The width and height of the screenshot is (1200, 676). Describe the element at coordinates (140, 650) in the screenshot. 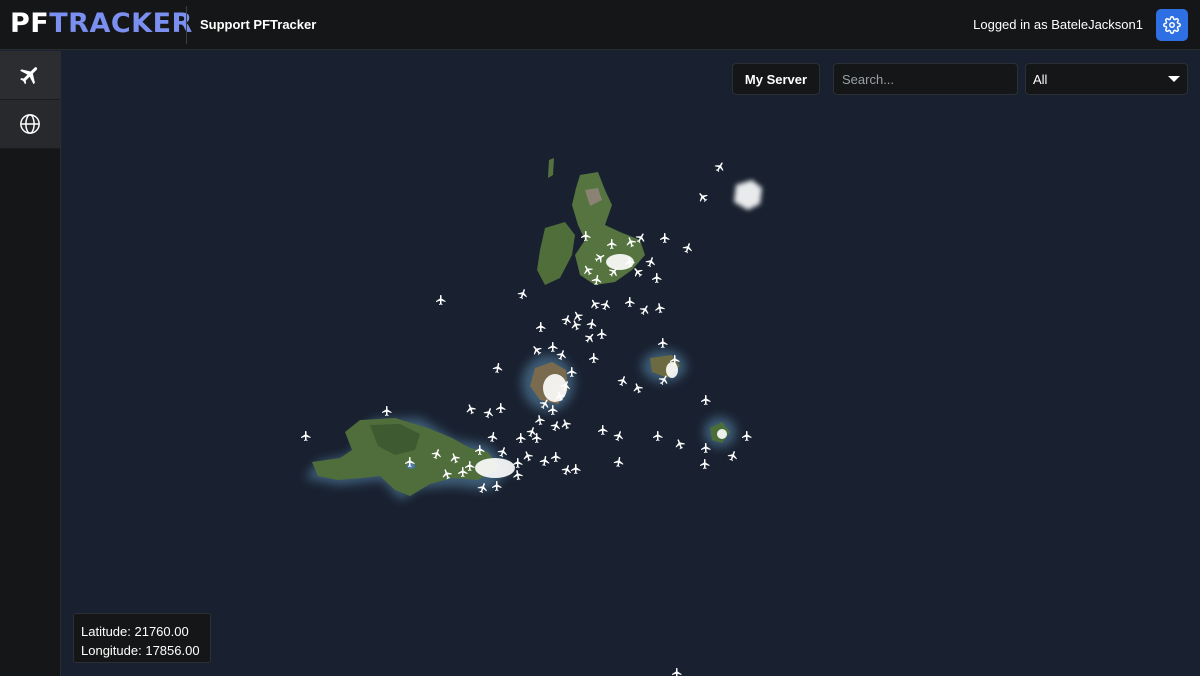

I see `longitude-readout: Longitude: 17856.00` at that location.